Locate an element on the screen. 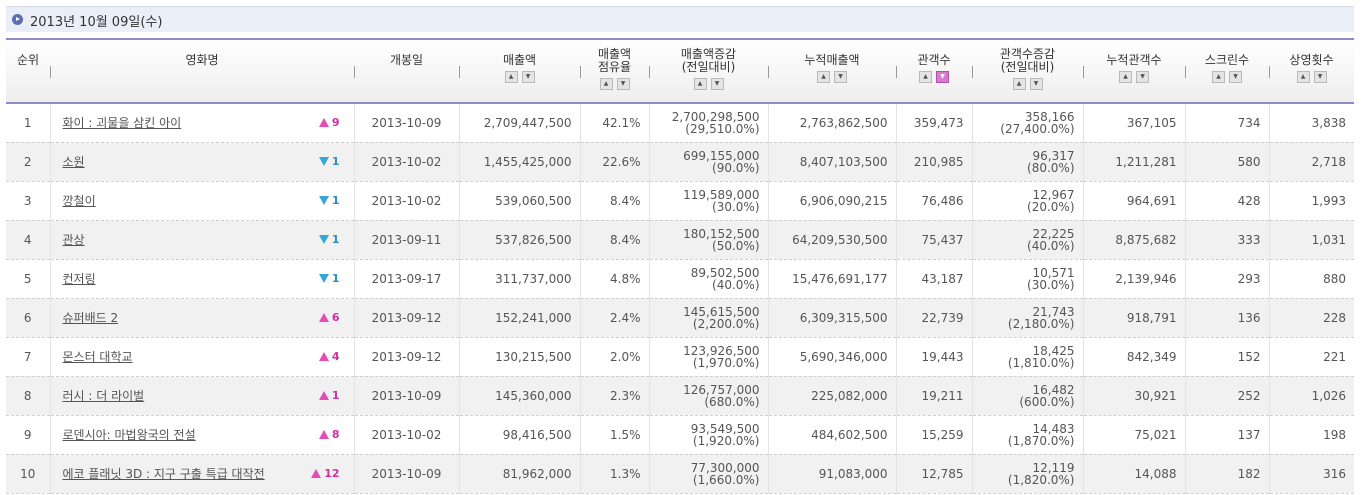 This screenshot has height=495, width=1362. screens-cell: 580 is located at coordinates (1227, 162).